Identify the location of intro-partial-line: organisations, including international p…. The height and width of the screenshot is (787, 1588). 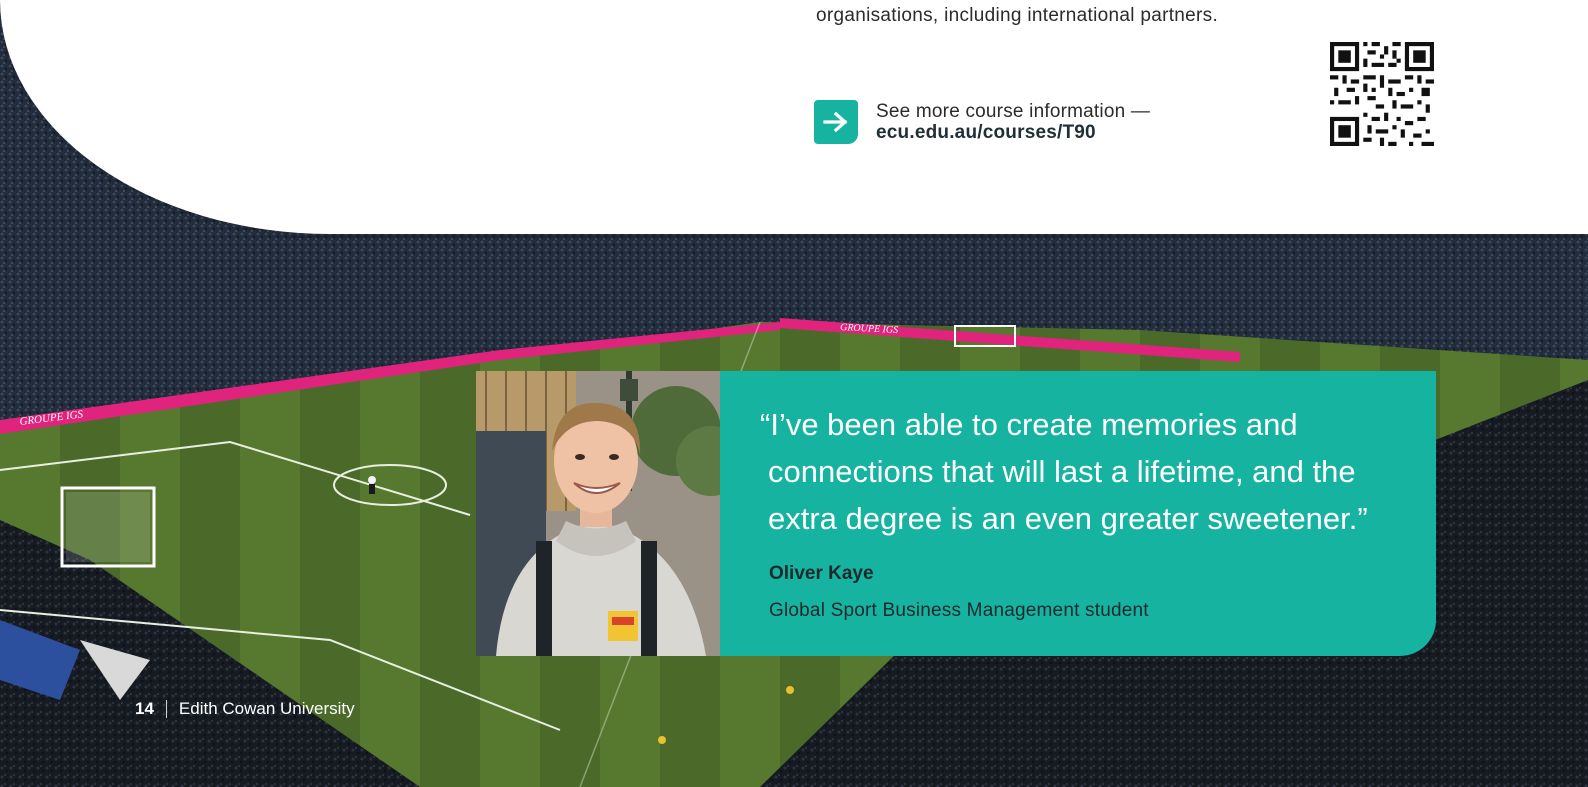
(1017, 15).